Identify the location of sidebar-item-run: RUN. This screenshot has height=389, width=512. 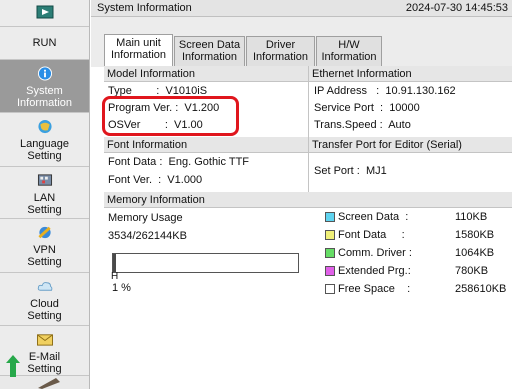
(44, 43).